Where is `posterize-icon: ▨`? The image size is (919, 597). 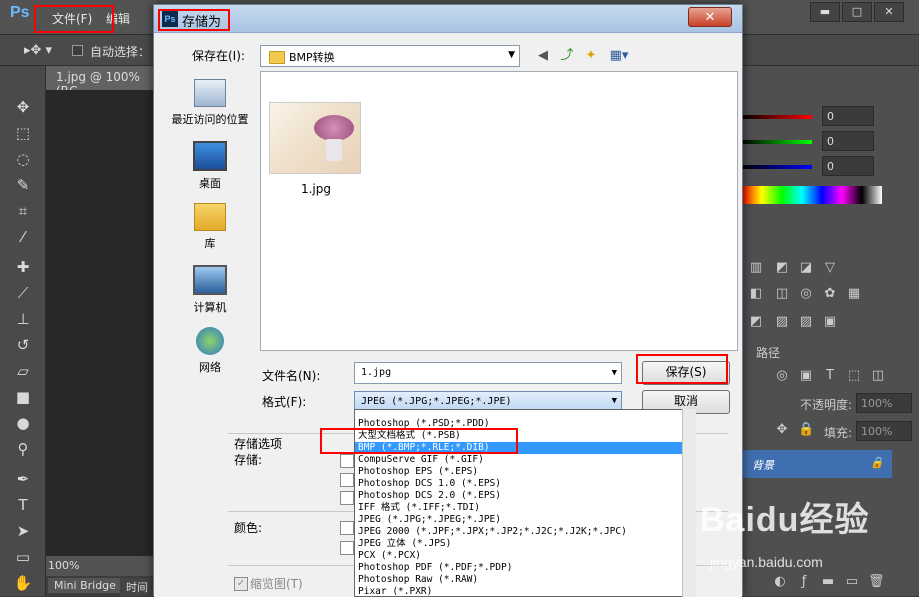
posterize-icon: ▨ is located at coordinates (782, 322).